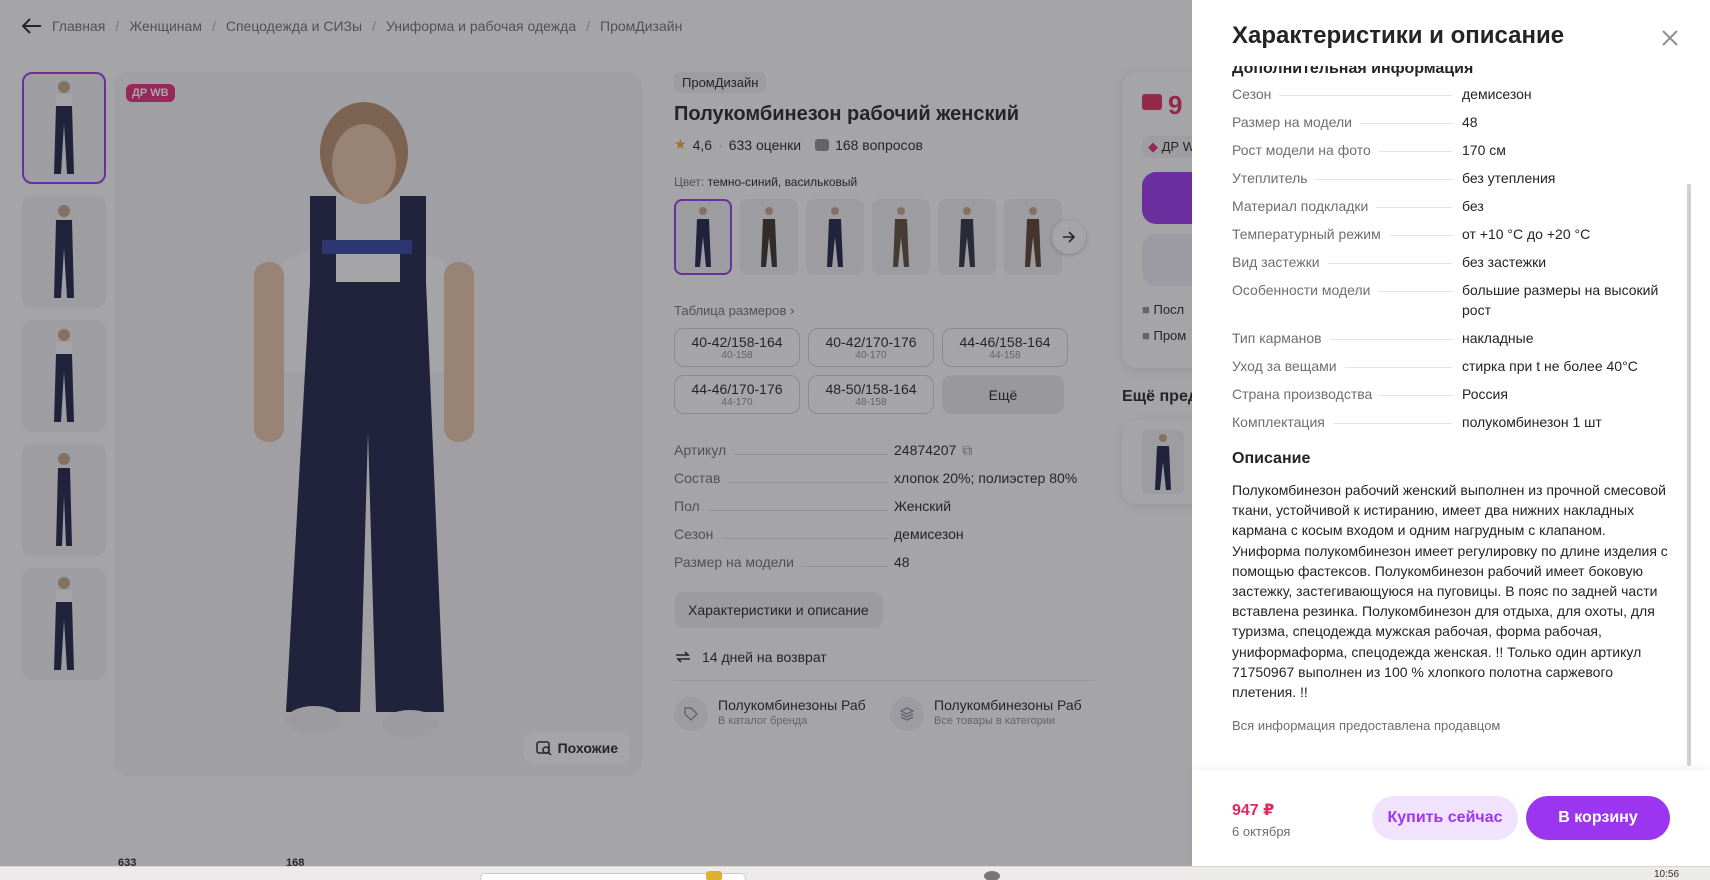  Describe the element at coordinates (1452, 366) in the screenshot. I see `char-row: Уход за вещами стирка при t не более 40°С` at that location.